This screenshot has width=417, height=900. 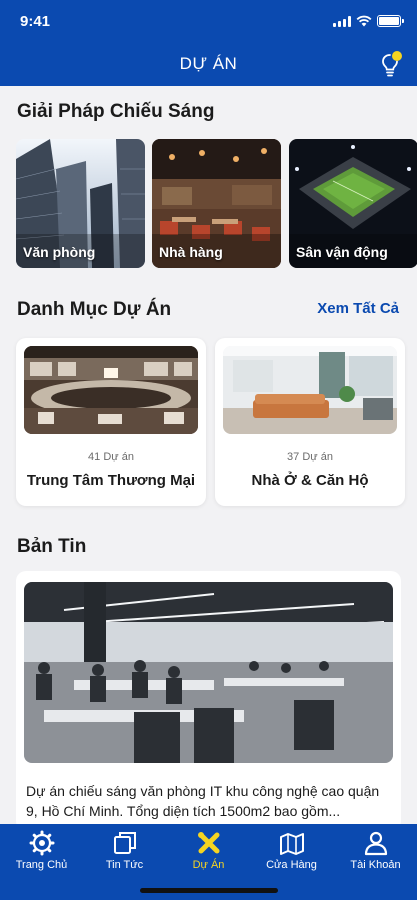 I want to click on category-card-mall: 41 Dự án Trung Tâm Thương Mại, so click(x=111, y=422).